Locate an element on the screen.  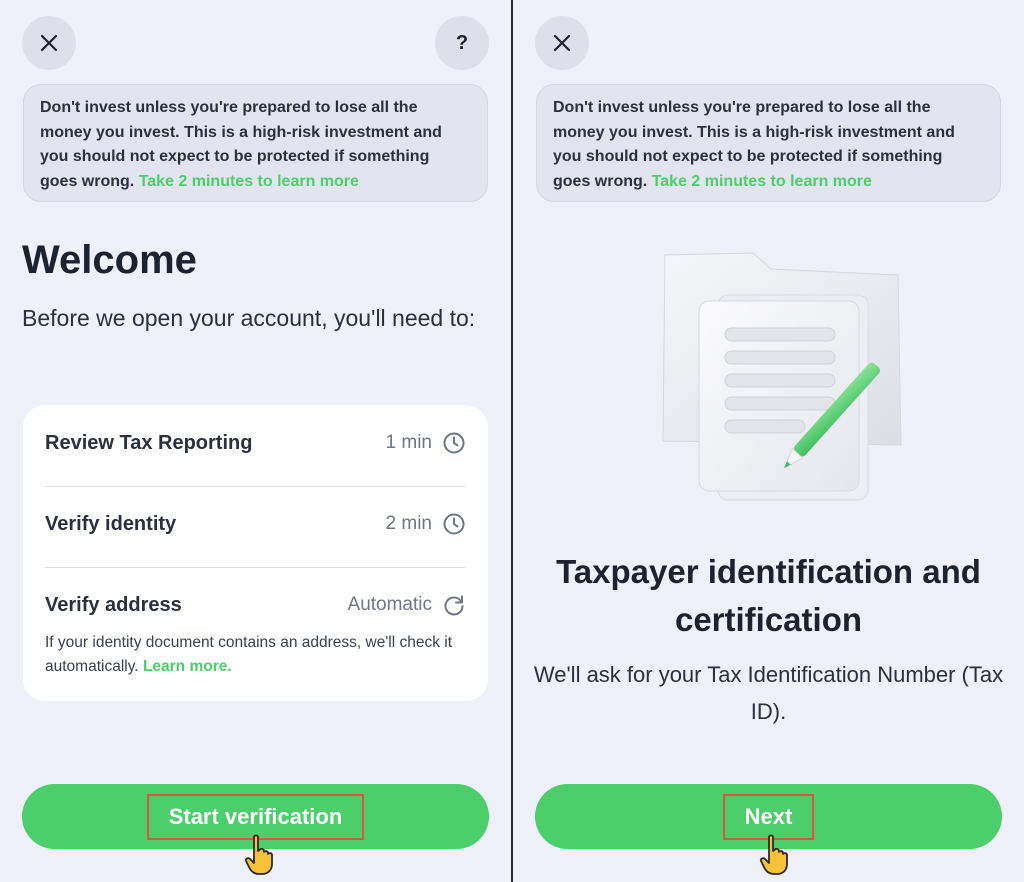
step-row-identity: Verify identity 2 min is located at coordinates (255, 524).